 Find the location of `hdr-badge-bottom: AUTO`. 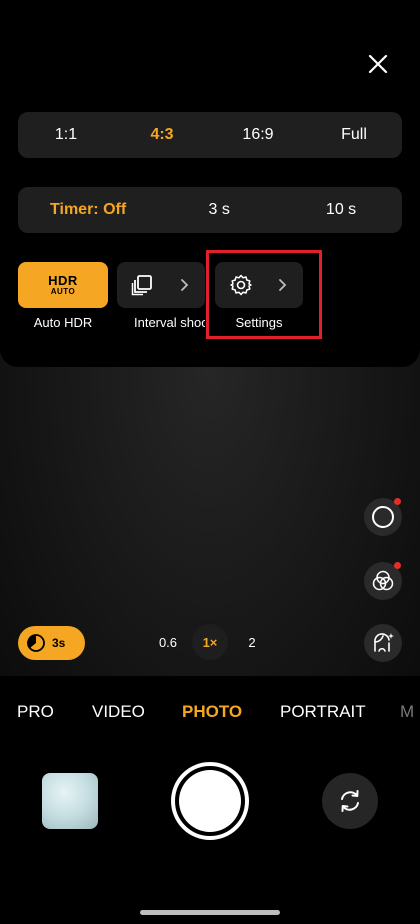

hdr-badge-bottom: AUTO is located at coordinates (63, 291).